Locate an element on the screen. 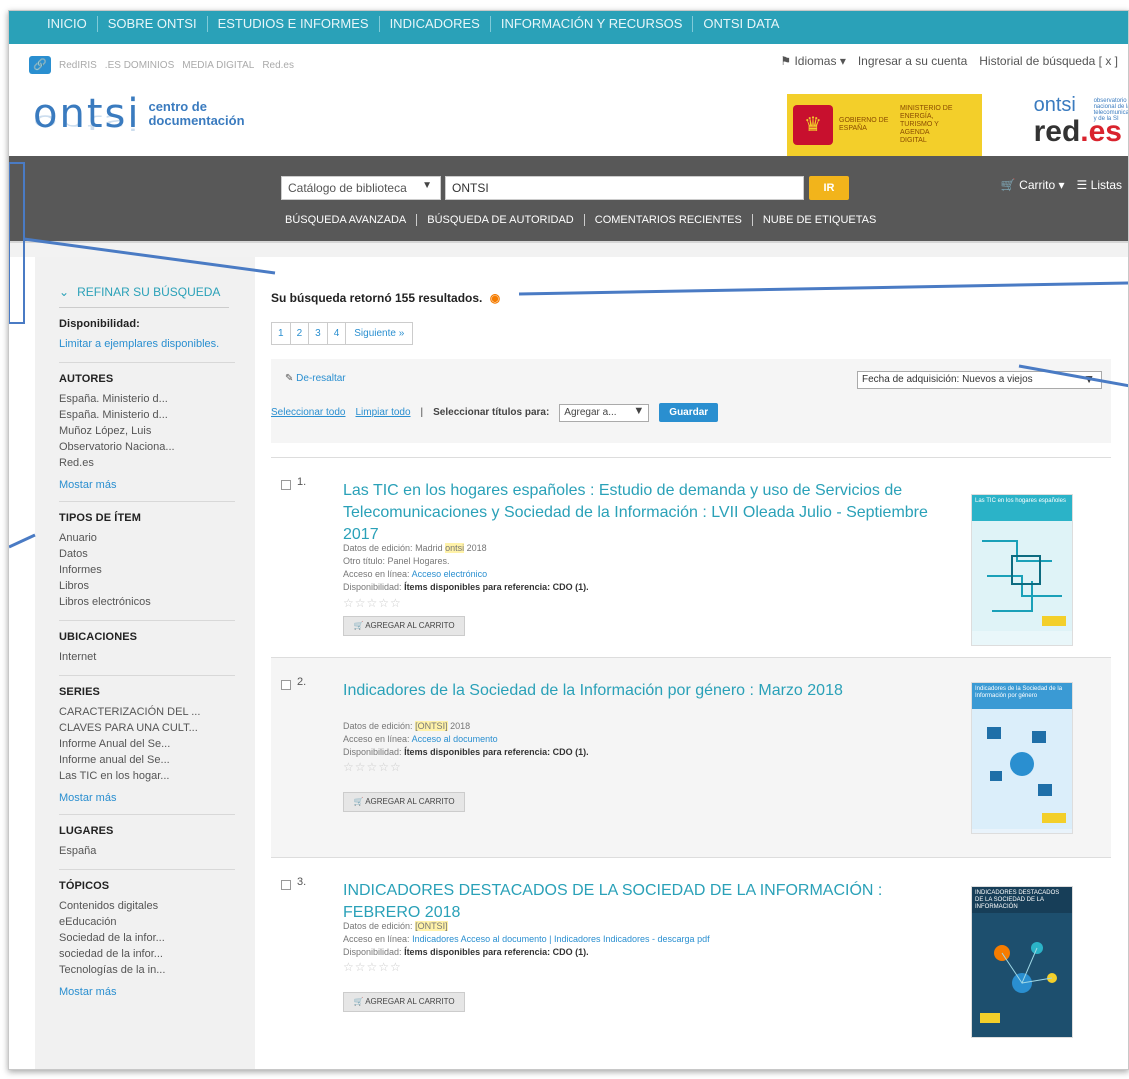 The width and height of the screenshot is (1129, 1079). search-go-button: IR is located at coordinates (829, 188).